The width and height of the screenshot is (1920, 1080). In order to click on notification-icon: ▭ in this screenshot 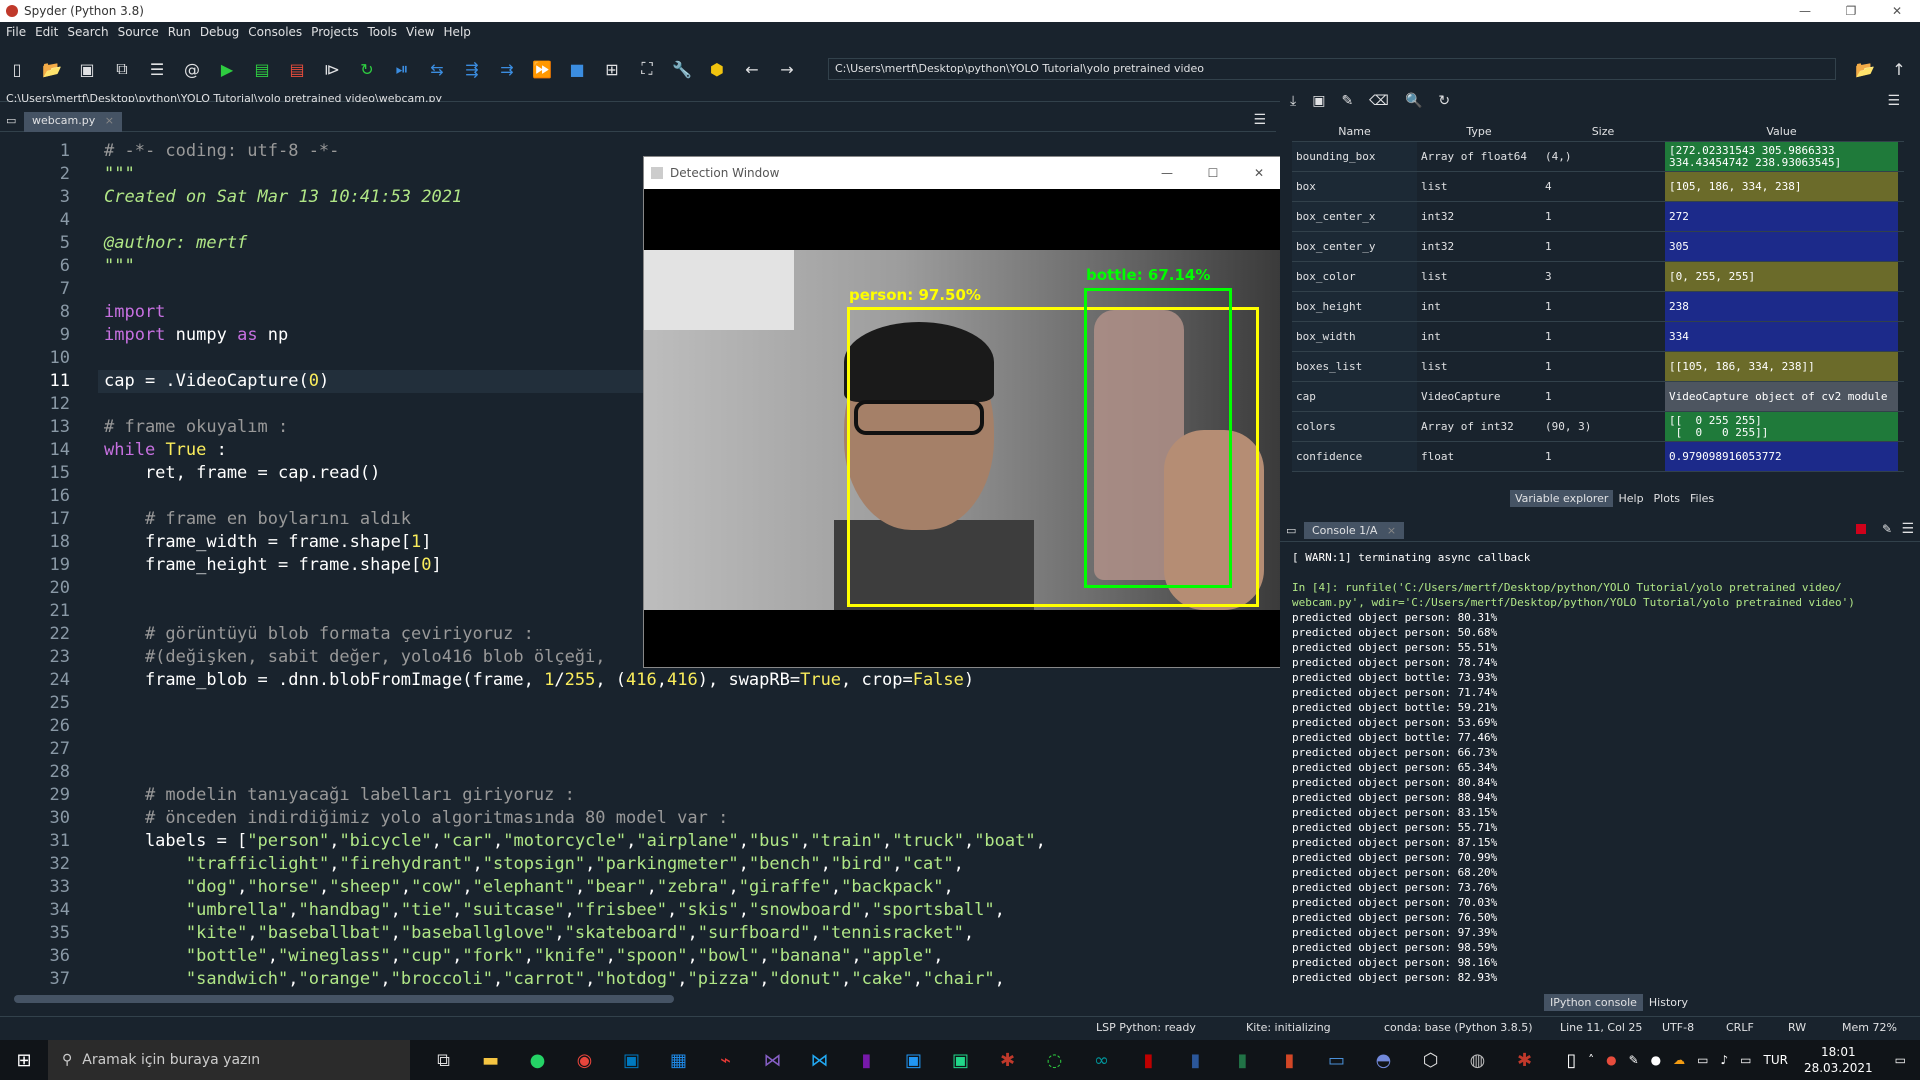, I will do `click(1900, 1060)`.